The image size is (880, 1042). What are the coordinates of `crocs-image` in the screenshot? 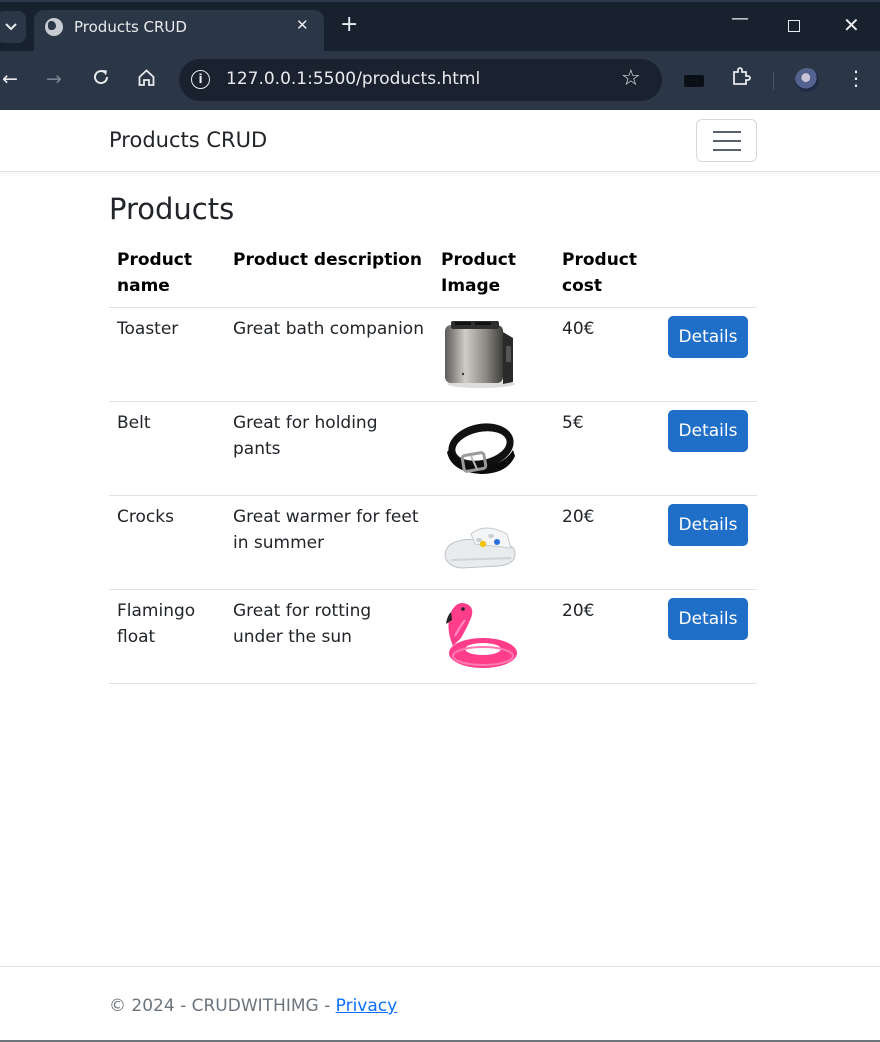 It's located at (480, 548).